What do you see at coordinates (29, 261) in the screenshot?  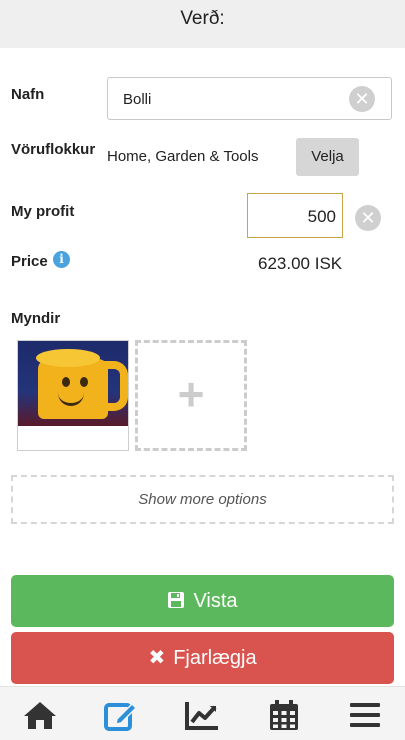 I see `price-label: Price` at bounding box center [29, 261].